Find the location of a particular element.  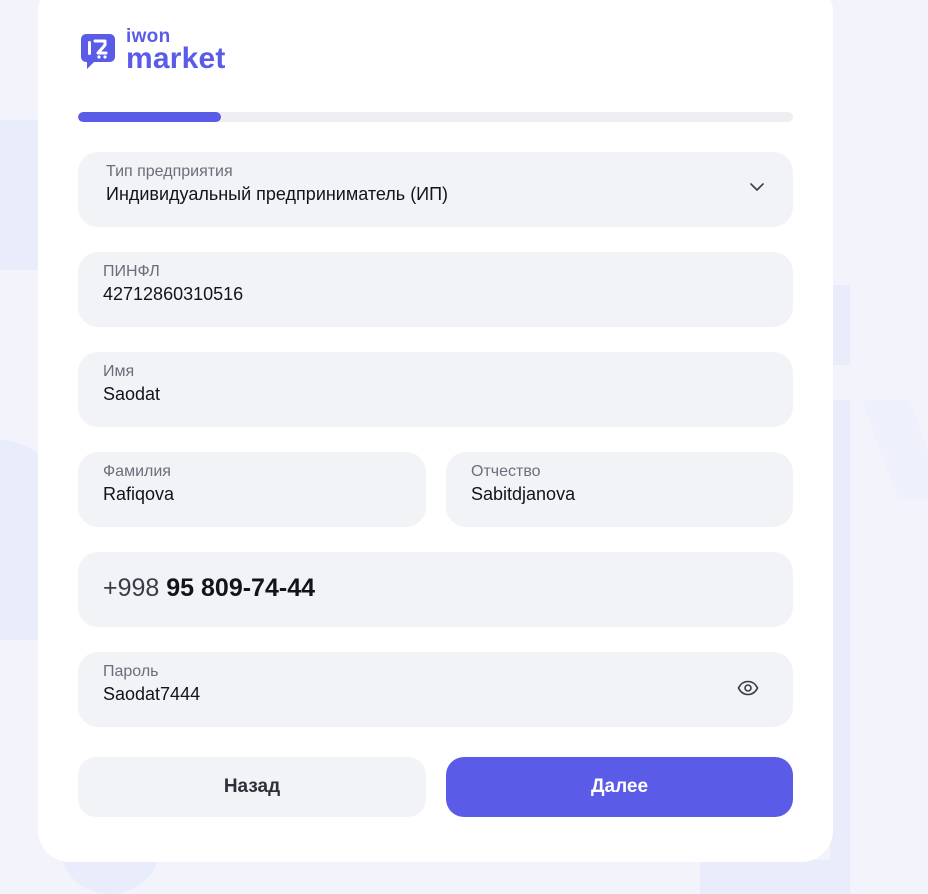

pinfl-label: ПИНФЛ is located at coordinates (131, 271).